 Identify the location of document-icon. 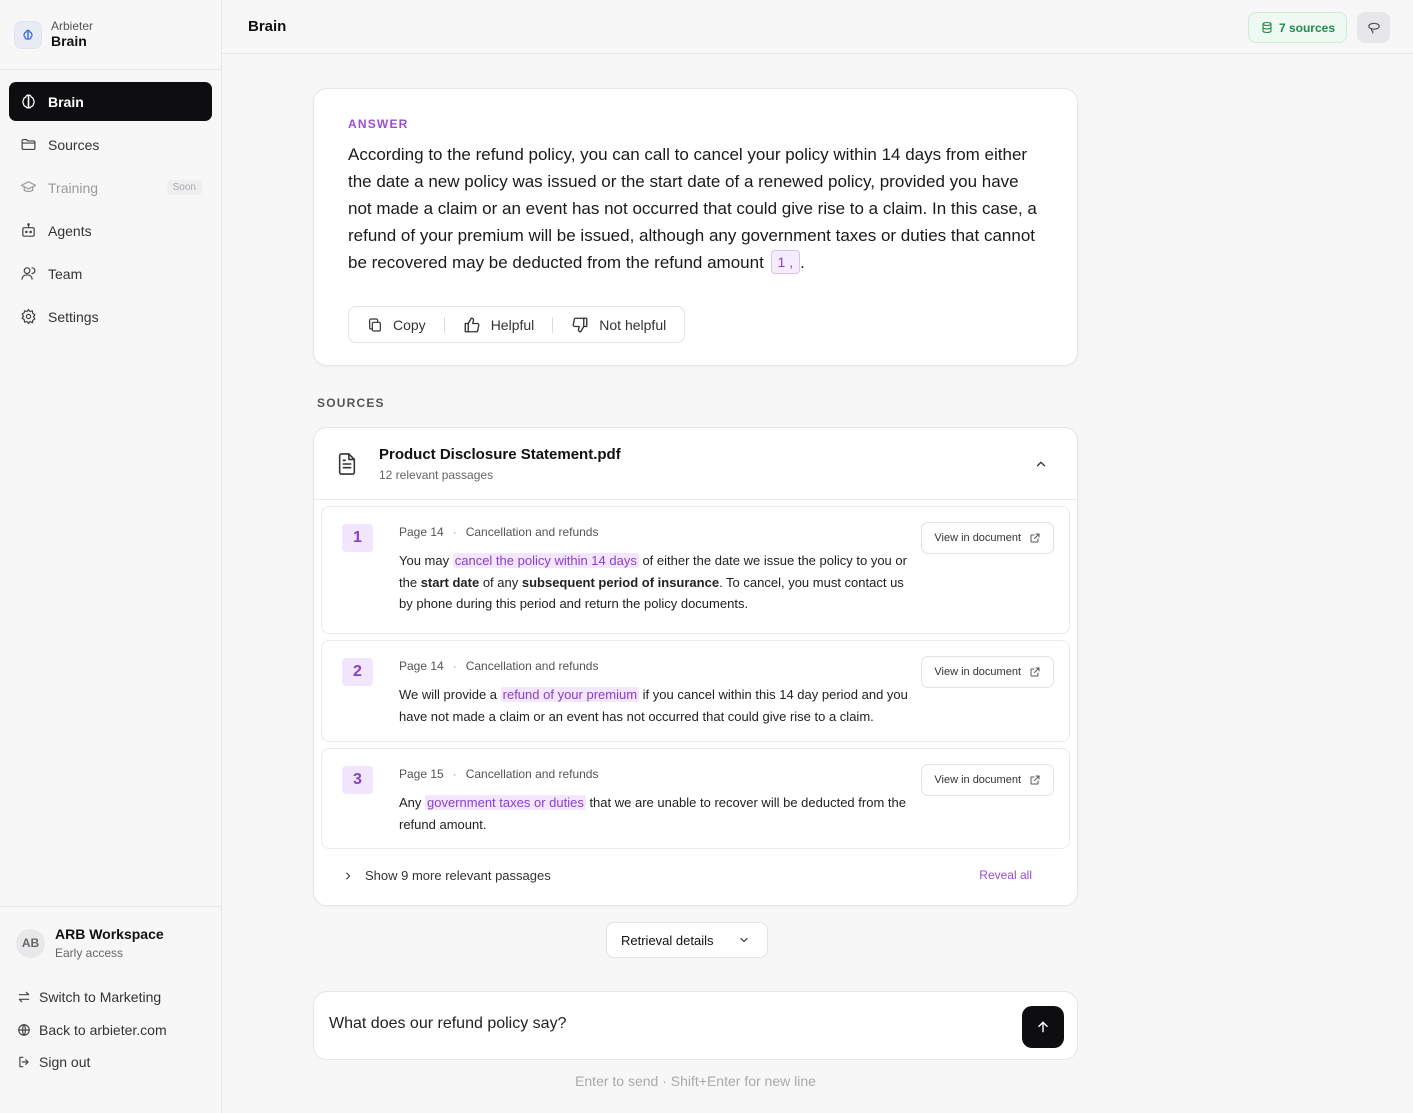
(347, 464).